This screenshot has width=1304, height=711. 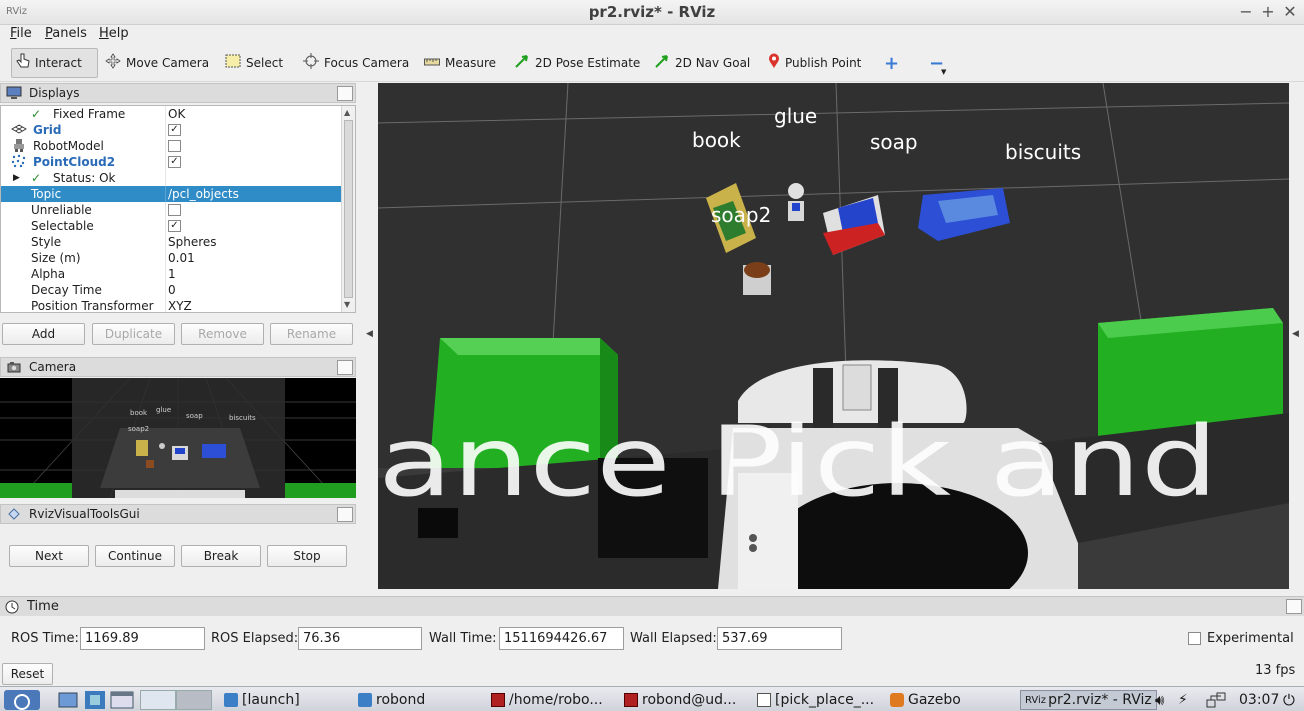 I want to click on menu-file: File, so click(x=21, y=33).